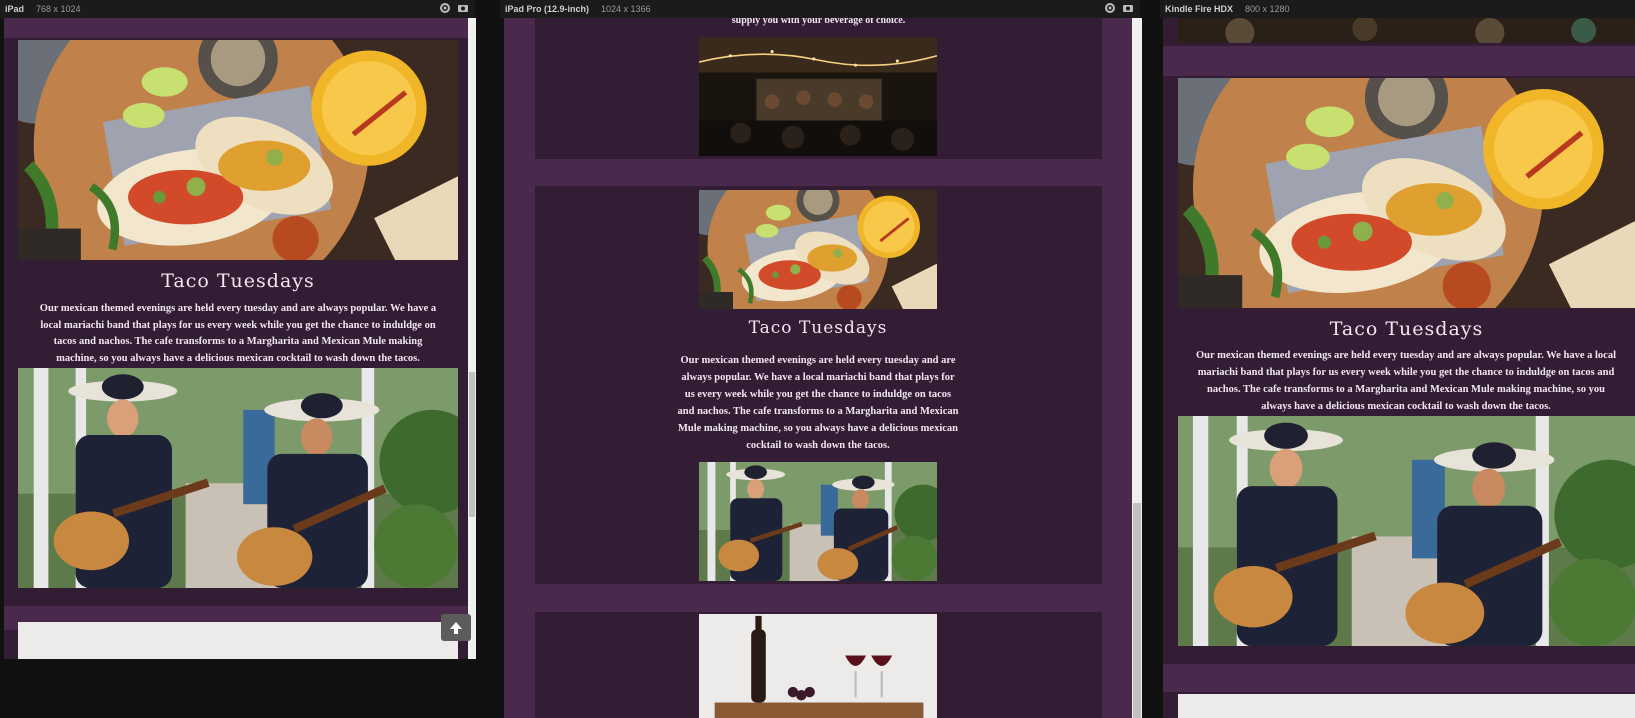 The width and height of the screenshot is (1635, 718). What do you see at coordinates (626, 9) in the screenshot?
I see `device-size: 1024 x 1366` at bounding box center [626, 9].